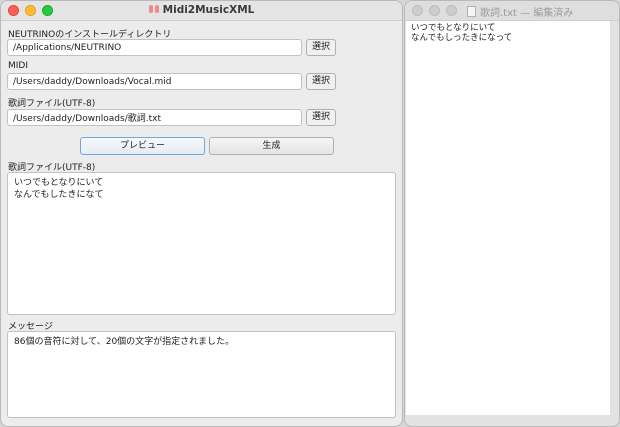 This screenshot has height=427, width=620. Describe the element at coordinates (154, 117) in the screenshot. I see `lyrics-path-input` at that location.